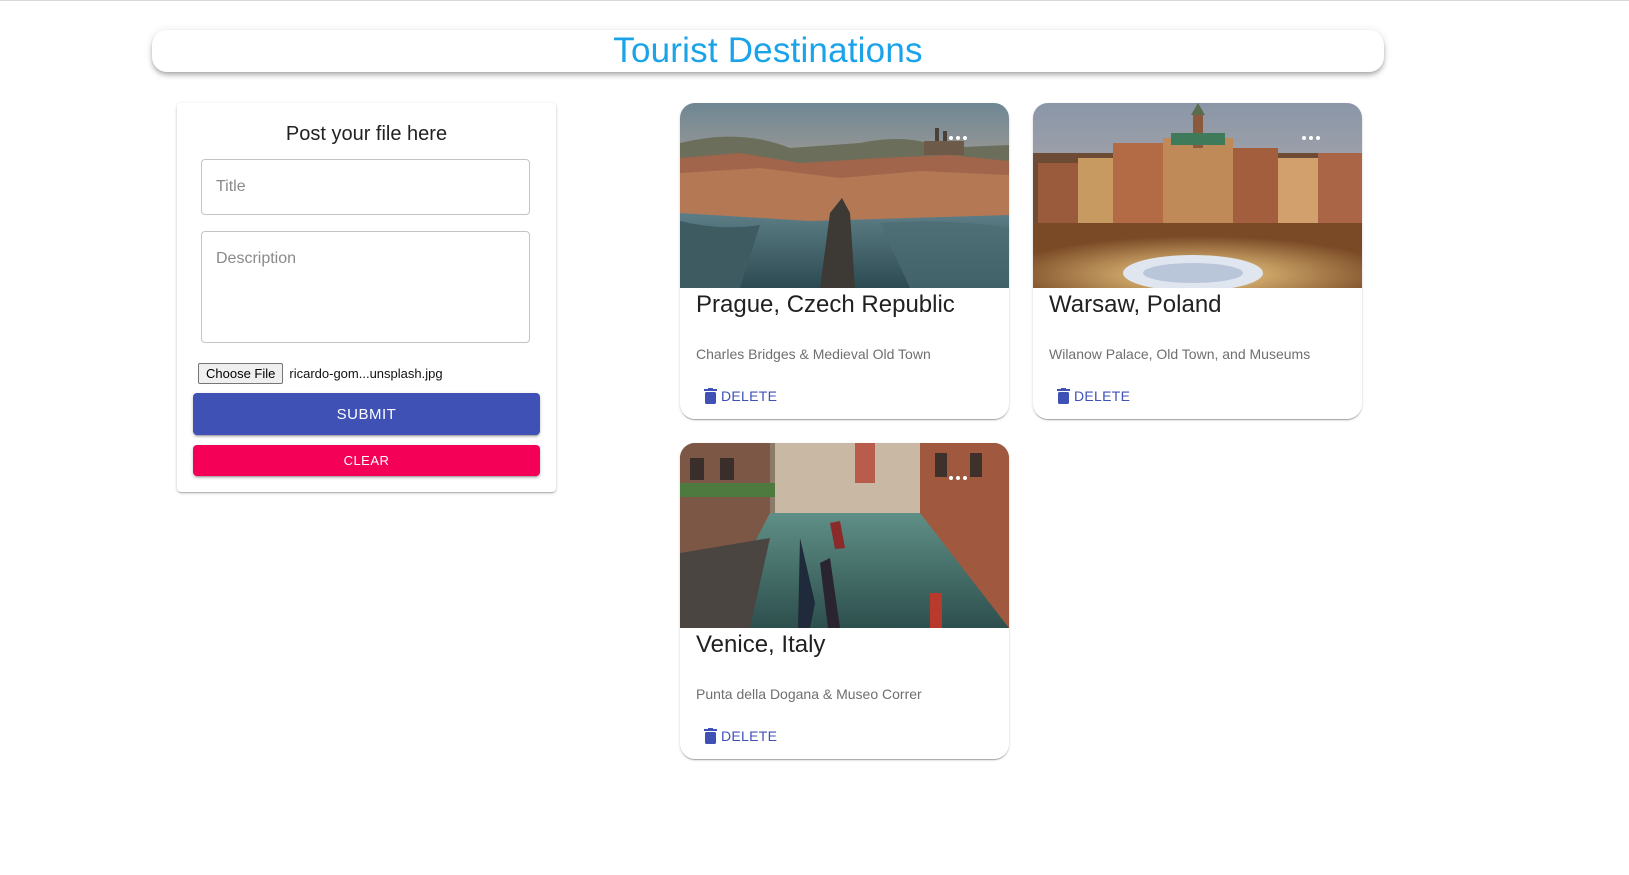  I want to click on post-description: Punta della Dogana & Museo Correr, so click(809, 694).